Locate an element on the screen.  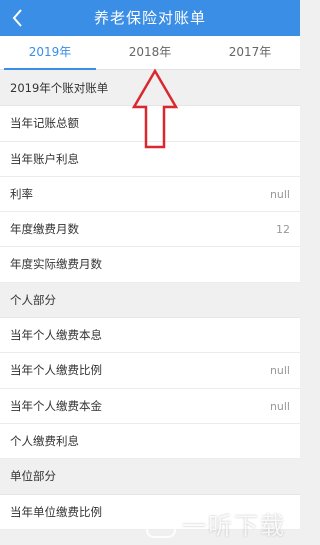
row-value: 12 is located at coordinates (283, 230).